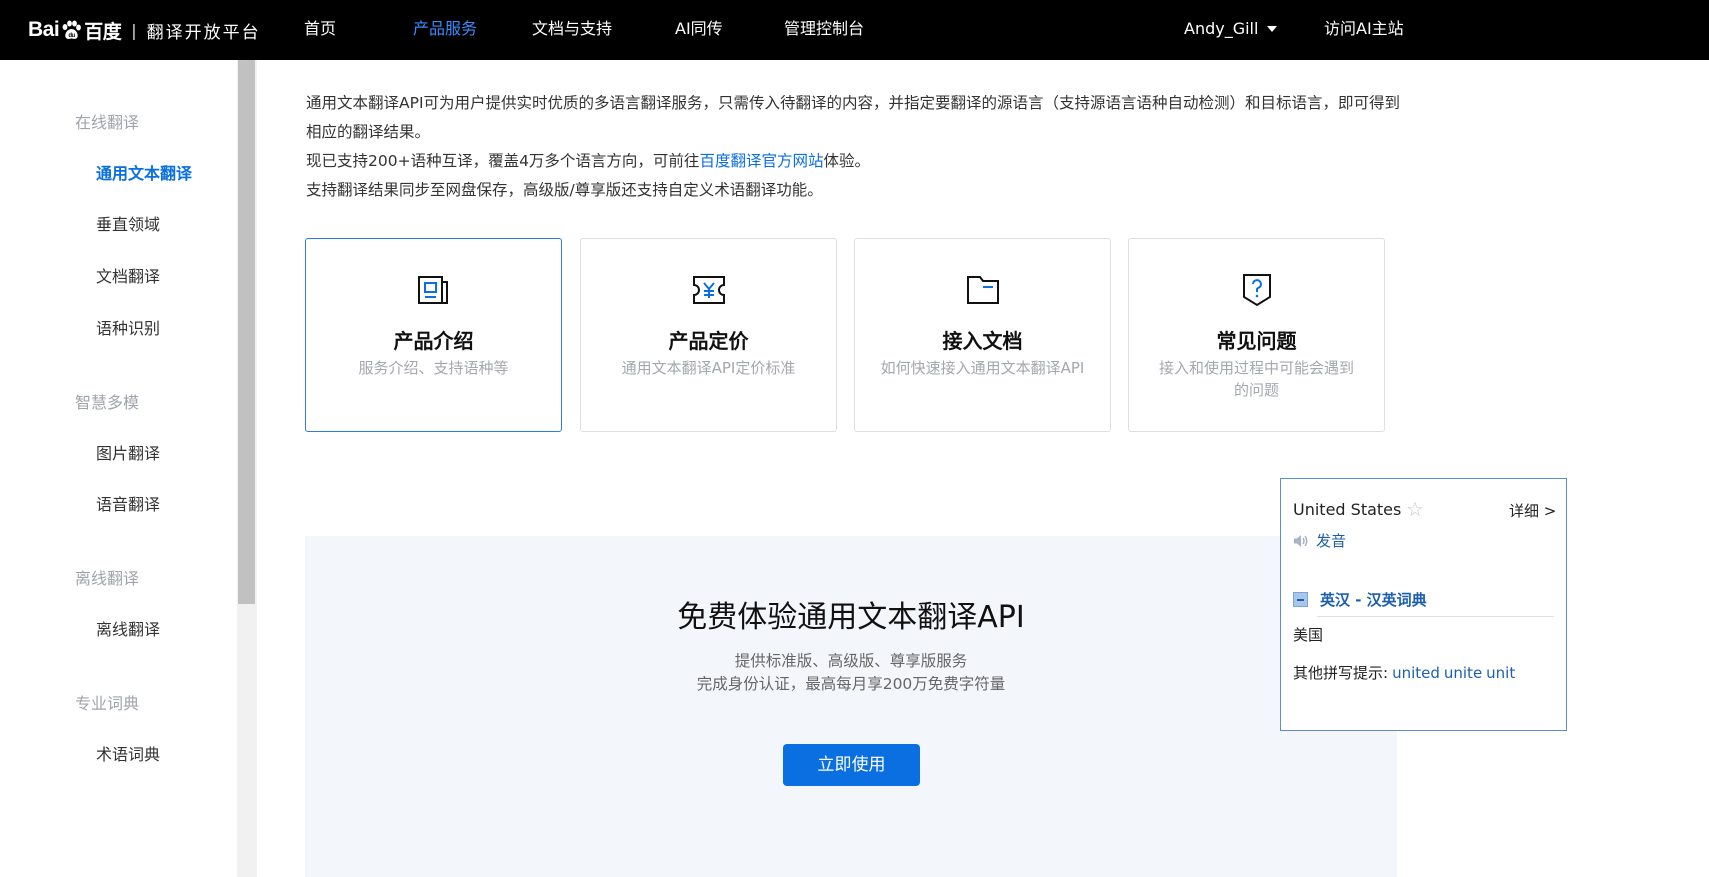 Image resolution: width=1709 pixels, height=877 pixels. What do you see at coordinates (708, 368) in the screenshot?
I see `card-description: 通用文本翻译API定价标准` at bounding box center [708, 368].